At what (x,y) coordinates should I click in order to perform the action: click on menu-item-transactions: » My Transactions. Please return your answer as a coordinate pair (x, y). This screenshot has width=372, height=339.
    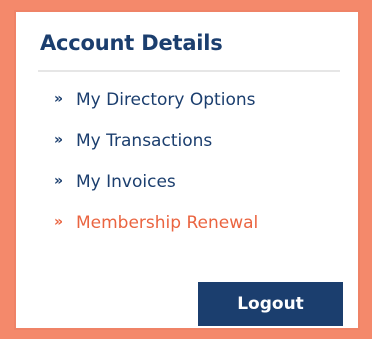
    Looking at the image, I should click on (156, 151).